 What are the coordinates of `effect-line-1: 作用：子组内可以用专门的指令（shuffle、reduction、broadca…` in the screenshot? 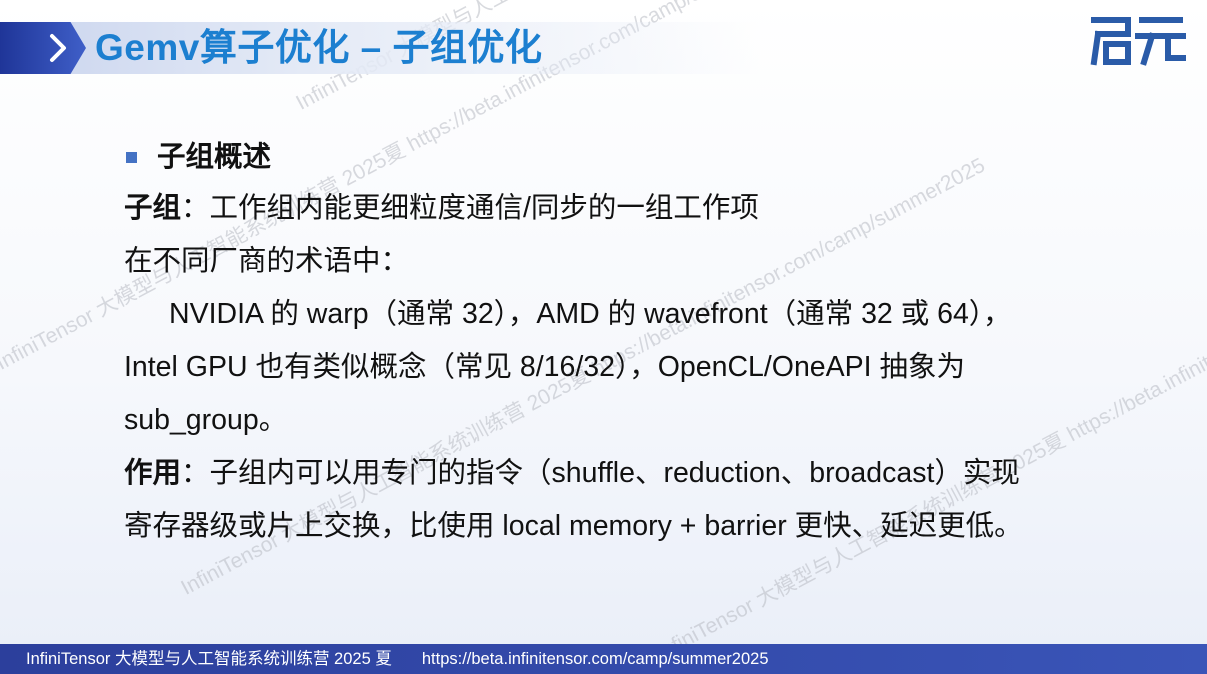 It's located at (624, 473).